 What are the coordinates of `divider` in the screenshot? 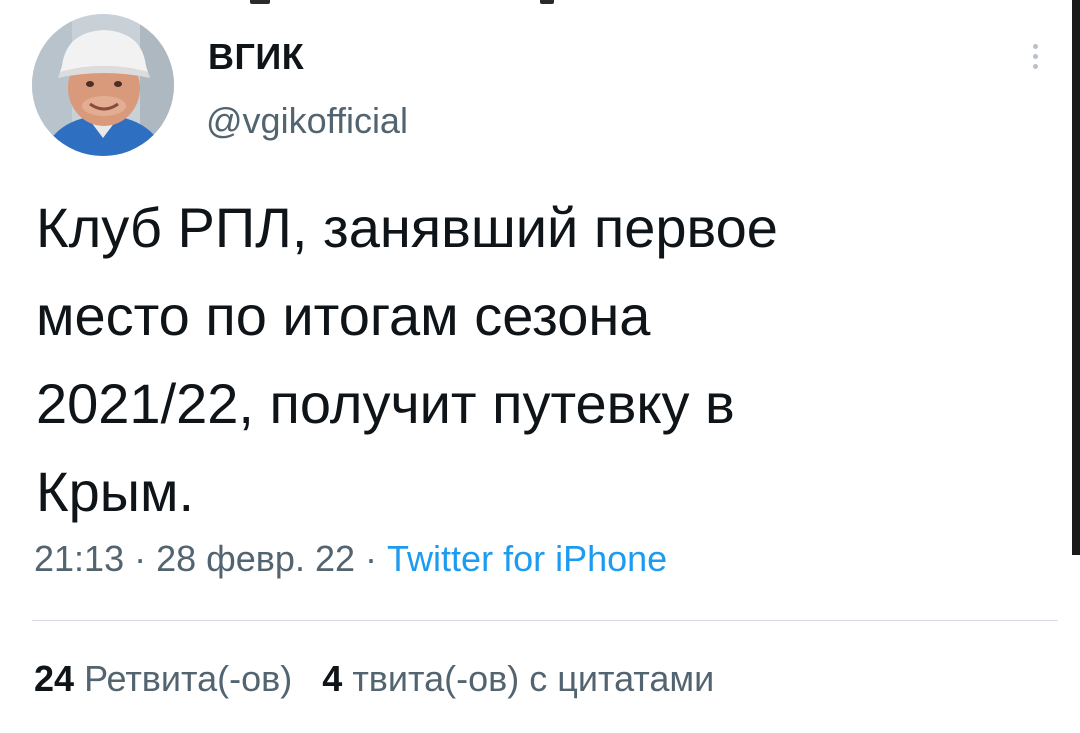 It's located at (545, 620).